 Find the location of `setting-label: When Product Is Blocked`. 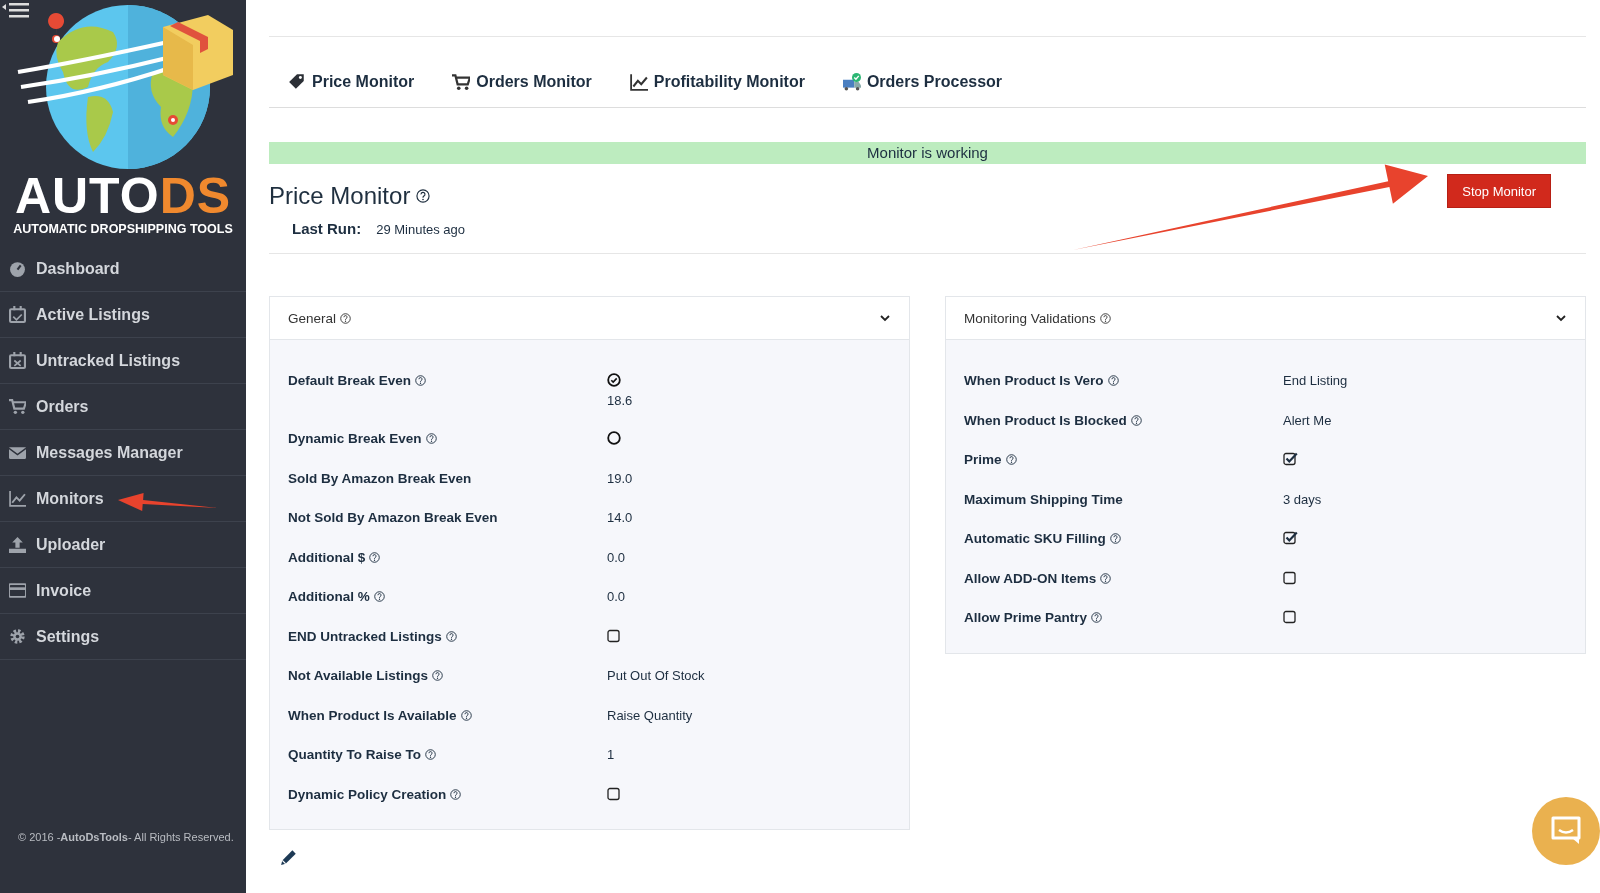

setting-label: When Product Is Blocked is located at coordinates (1045, 420).